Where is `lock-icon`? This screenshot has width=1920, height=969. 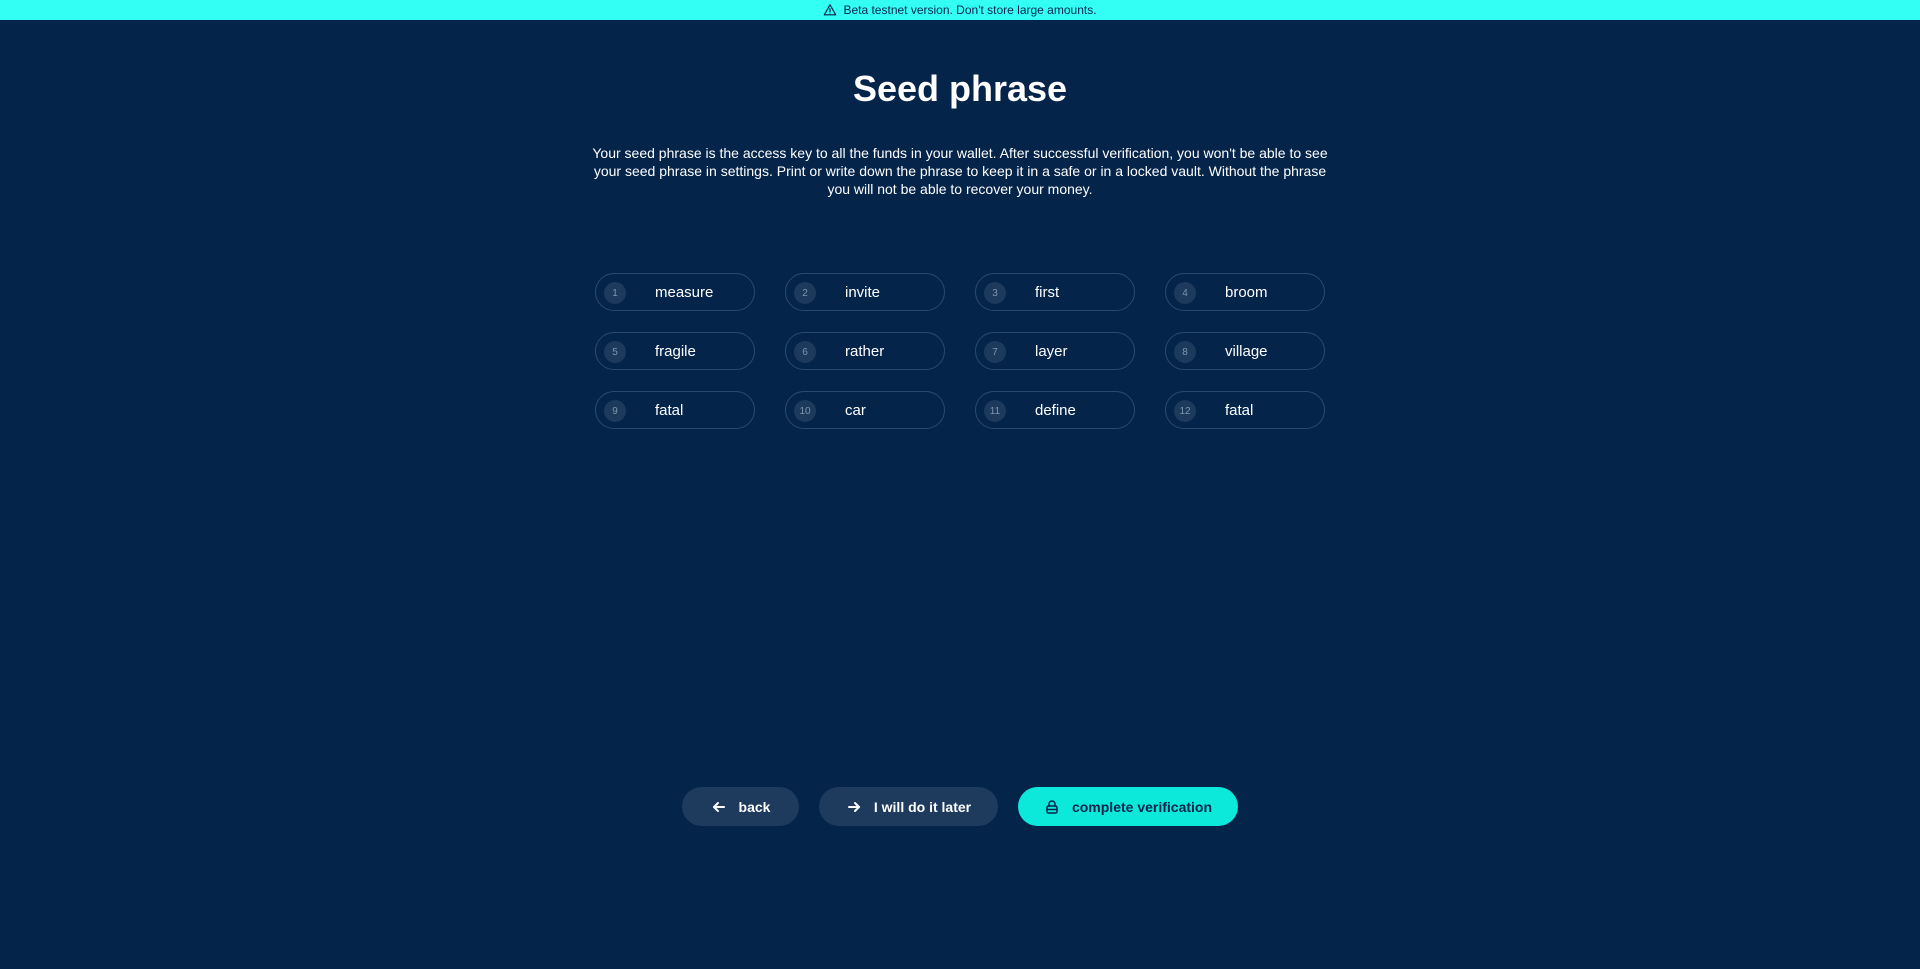
lock-icon is located at coordinates (1052, 807).